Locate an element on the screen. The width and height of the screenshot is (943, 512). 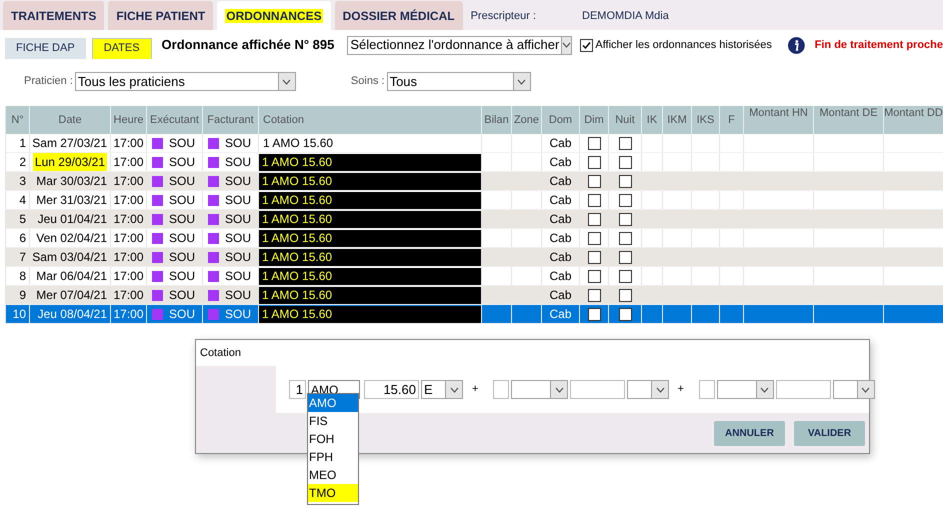
top-tab: TRAITEMENTS is located at coordinates (53, 15).